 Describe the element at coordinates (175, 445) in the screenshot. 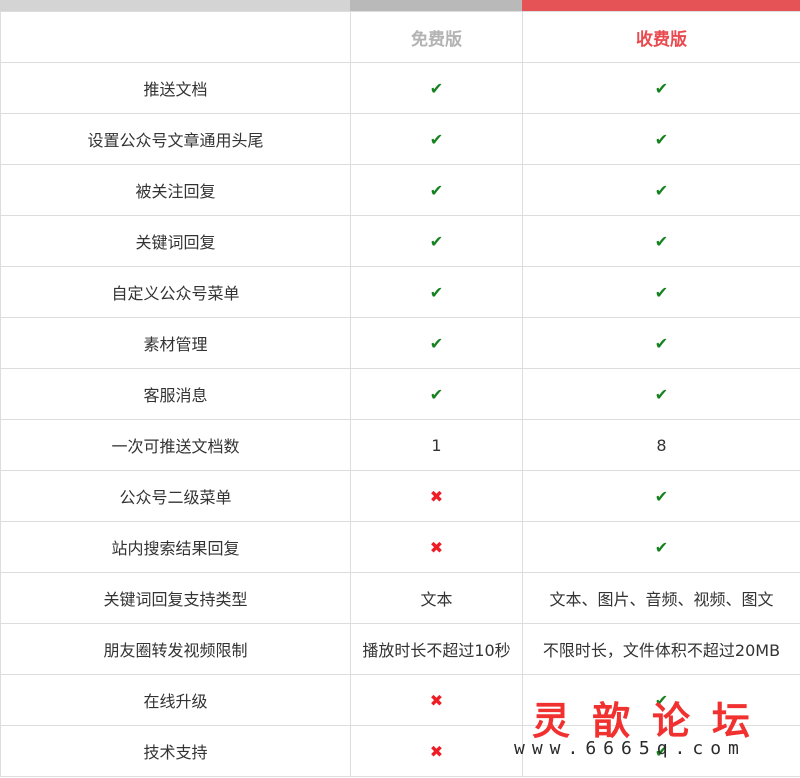

I see `feature-name: 一次可推送文档数` at that location.